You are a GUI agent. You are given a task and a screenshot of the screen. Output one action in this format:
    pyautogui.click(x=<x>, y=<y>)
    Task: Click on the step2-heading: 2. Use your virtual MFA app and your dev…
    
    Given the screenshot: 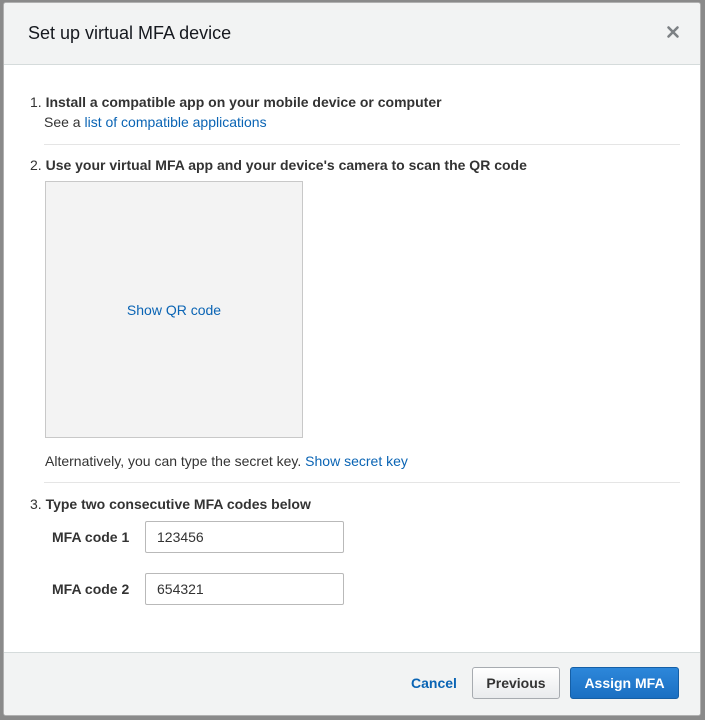 What is the action you would take?
    pyautogui.click(x=355, y=165)
    